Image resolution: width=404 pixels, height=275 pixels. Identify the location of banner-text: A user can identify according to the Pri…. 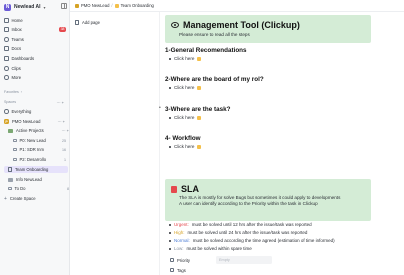
(248, 203).